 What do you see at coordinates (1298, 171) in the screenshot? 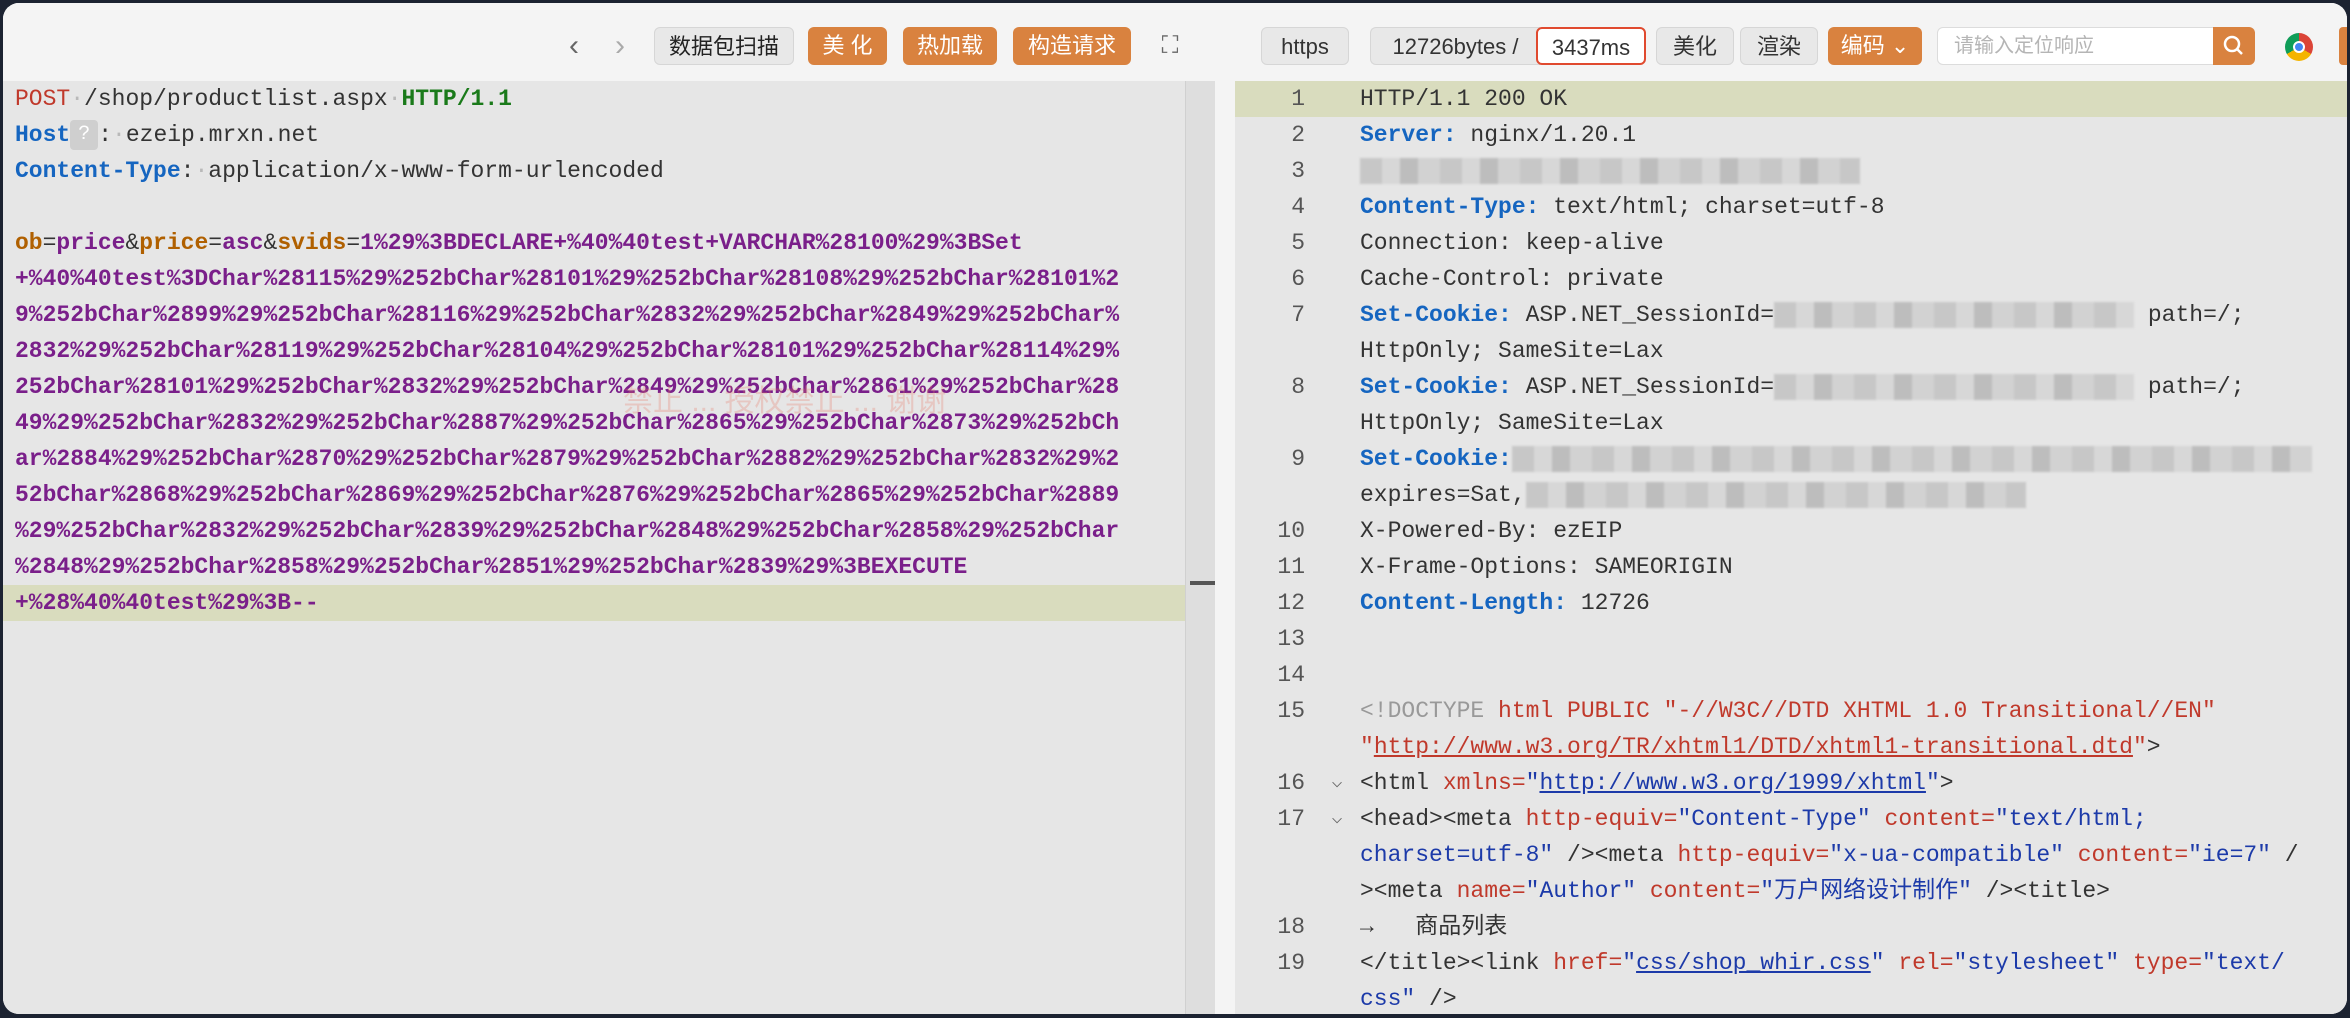
I see `line-number: 3` at bounding box center [1298, 171].